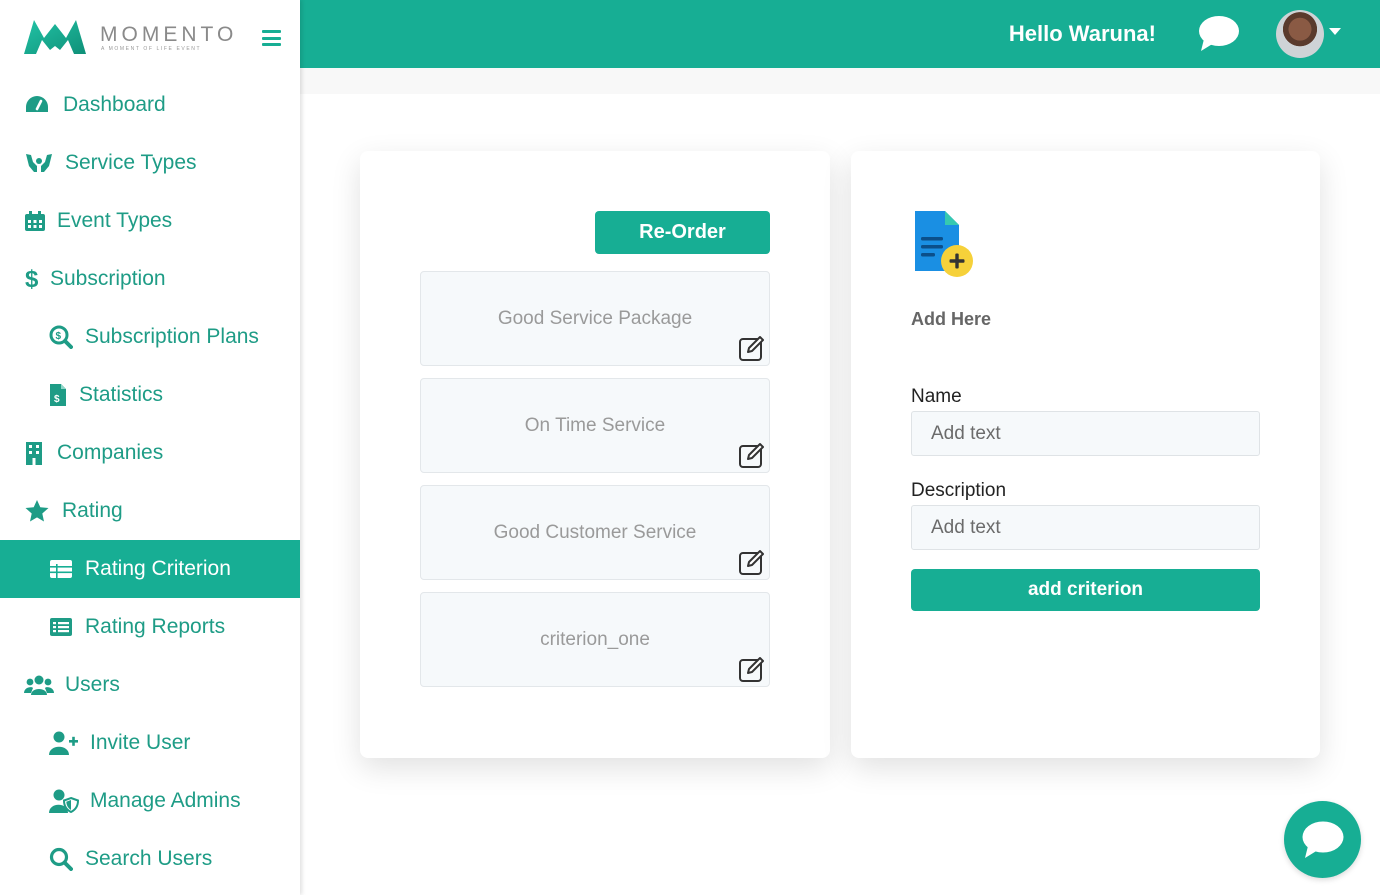 This screenshot has height=895, width=1380. I want to click on dashboard-gauge-icon, so click(37, 105).